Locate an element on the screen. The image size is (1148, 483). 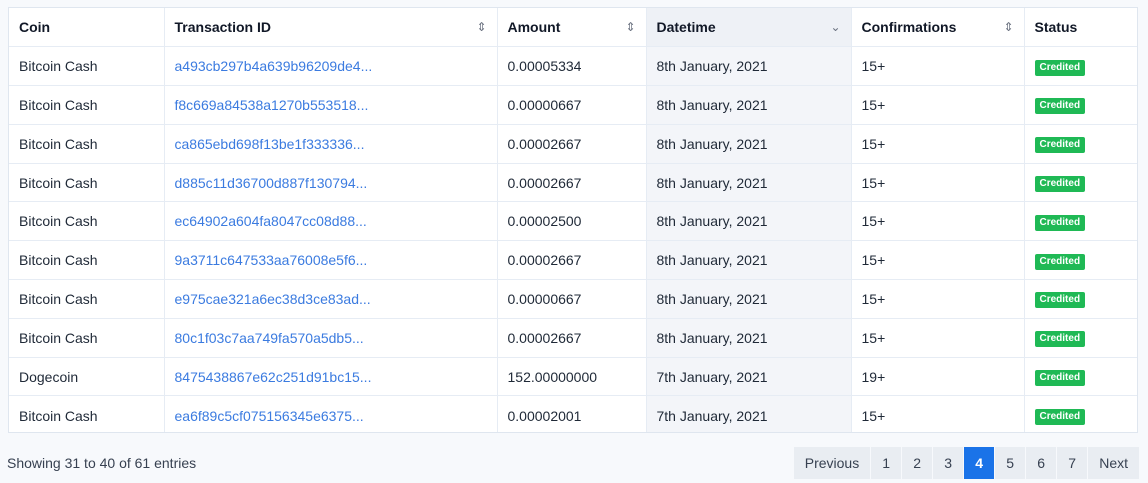
amount-cell: 0.00002500 is located at coordinates (572, 221).